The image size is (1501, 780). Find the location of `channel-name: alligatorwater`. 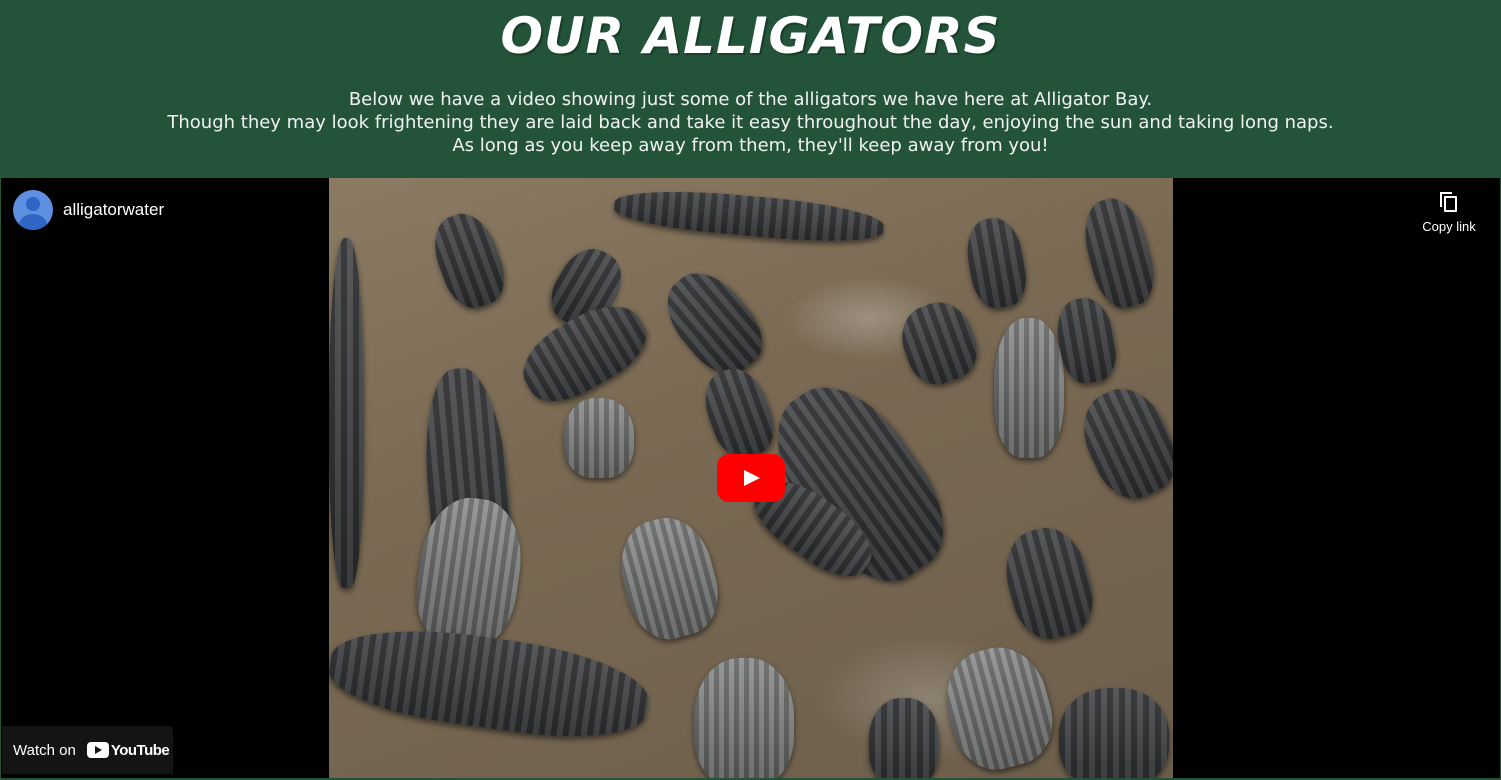

channel-name: alligatorwater is located at coordinates (113, 210).